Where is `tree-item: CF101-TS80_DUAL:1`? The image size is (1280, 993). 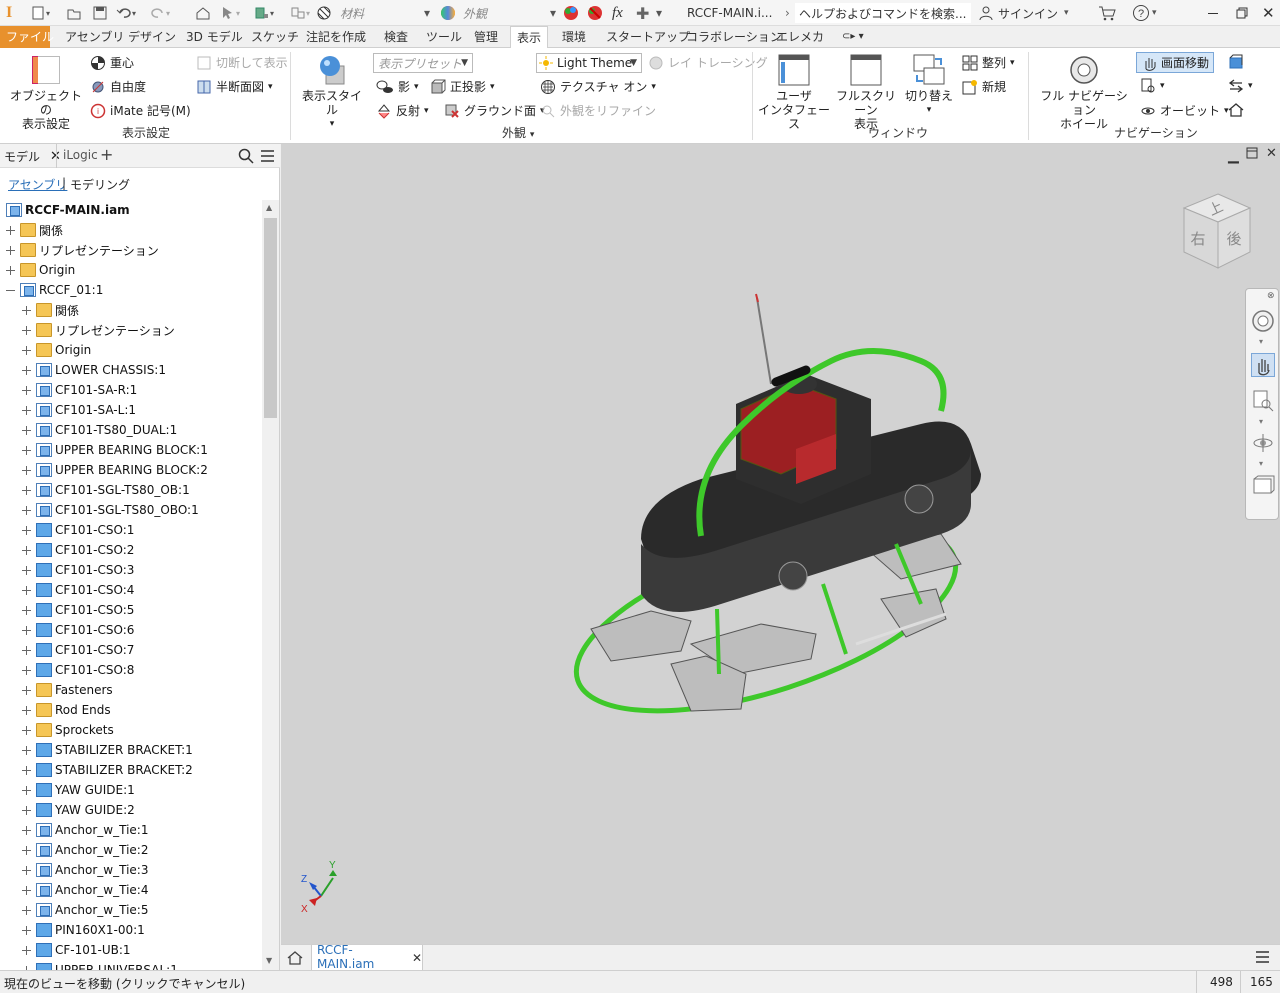 tree-item: CF101-TS80_DUAL:1 is located at coordinates (99, 430).